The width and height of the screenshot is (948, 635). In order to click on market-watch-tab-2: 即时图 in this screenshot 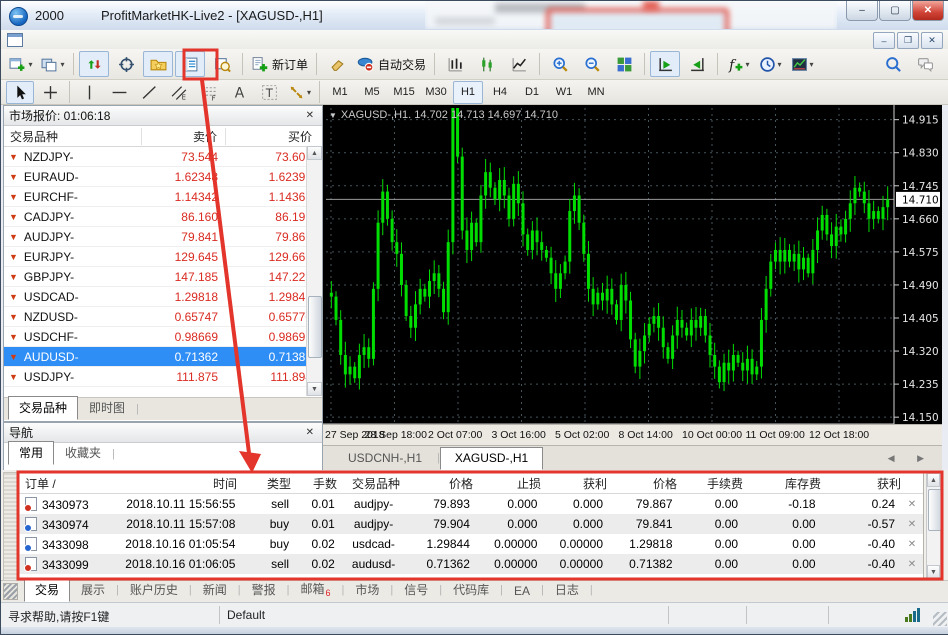, I will do `click(107, 408)`.